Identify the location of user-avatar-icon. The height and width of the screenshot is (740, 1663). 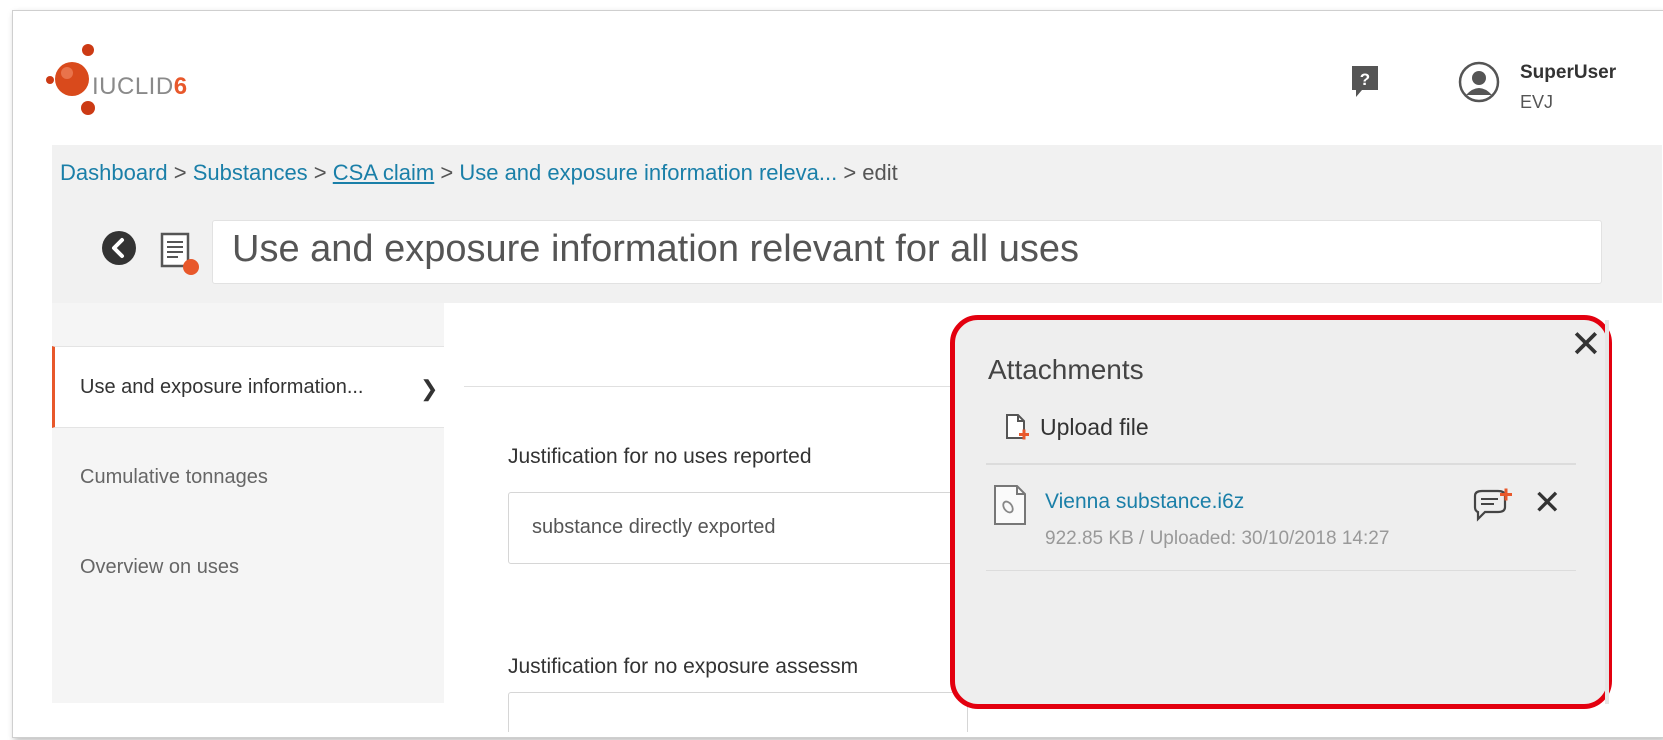
(1479, 82).